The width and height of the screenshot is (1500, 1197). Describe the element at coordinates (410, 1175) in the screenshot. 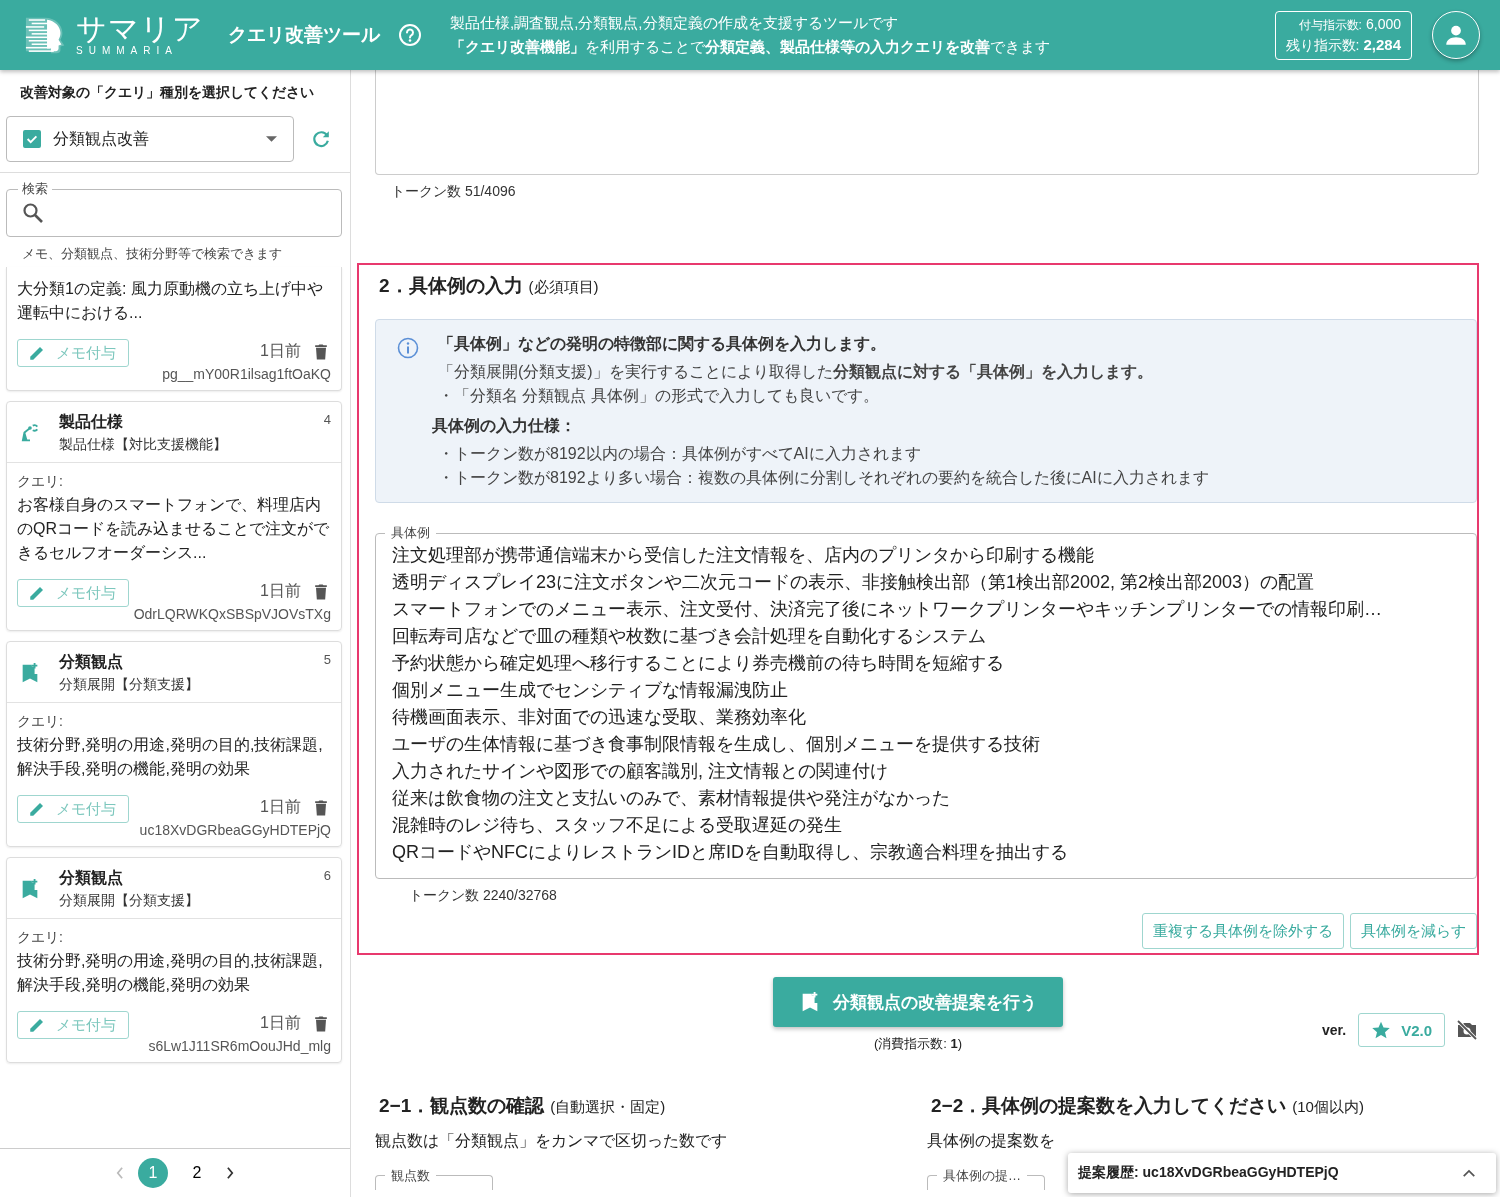

I see `field-label: 観点数` at that location.